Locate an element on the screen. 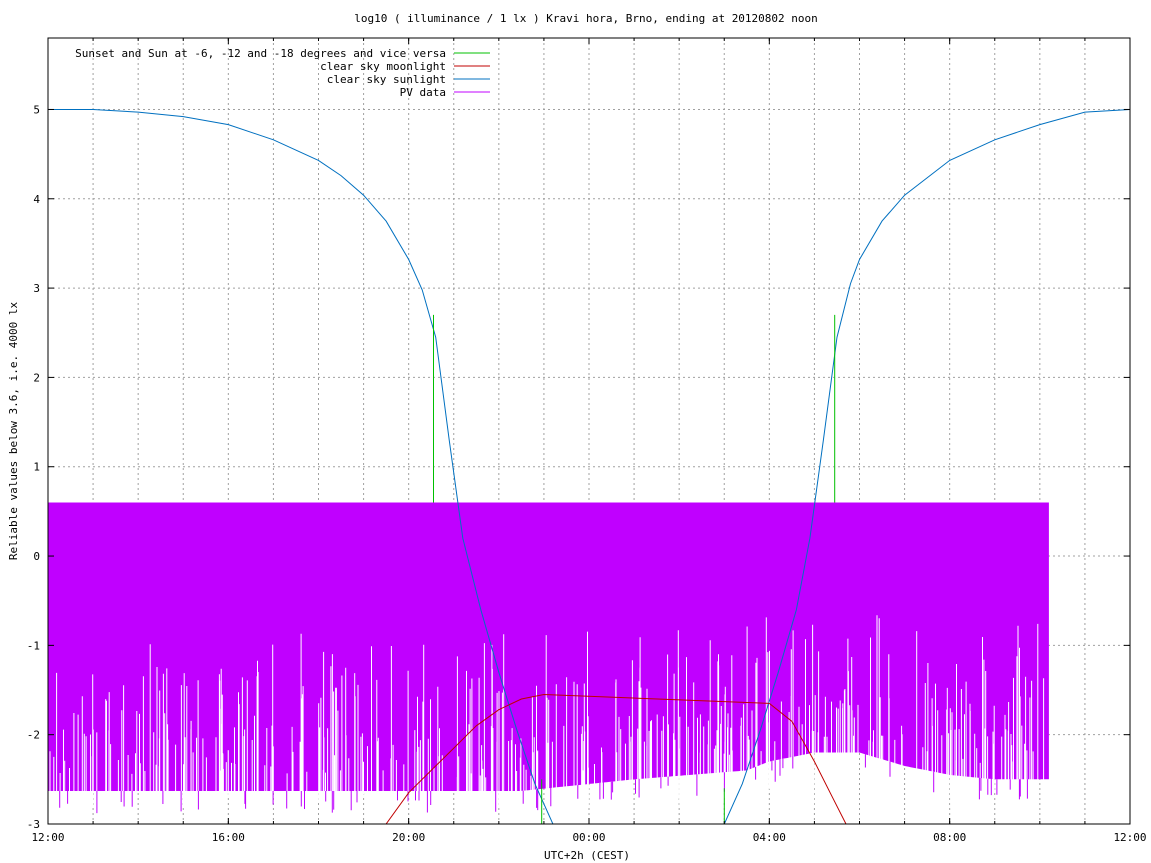 The height and width of the screenshot is (863, 1151). x-tick-label: 16:00 is located at coordinates (228, 837).